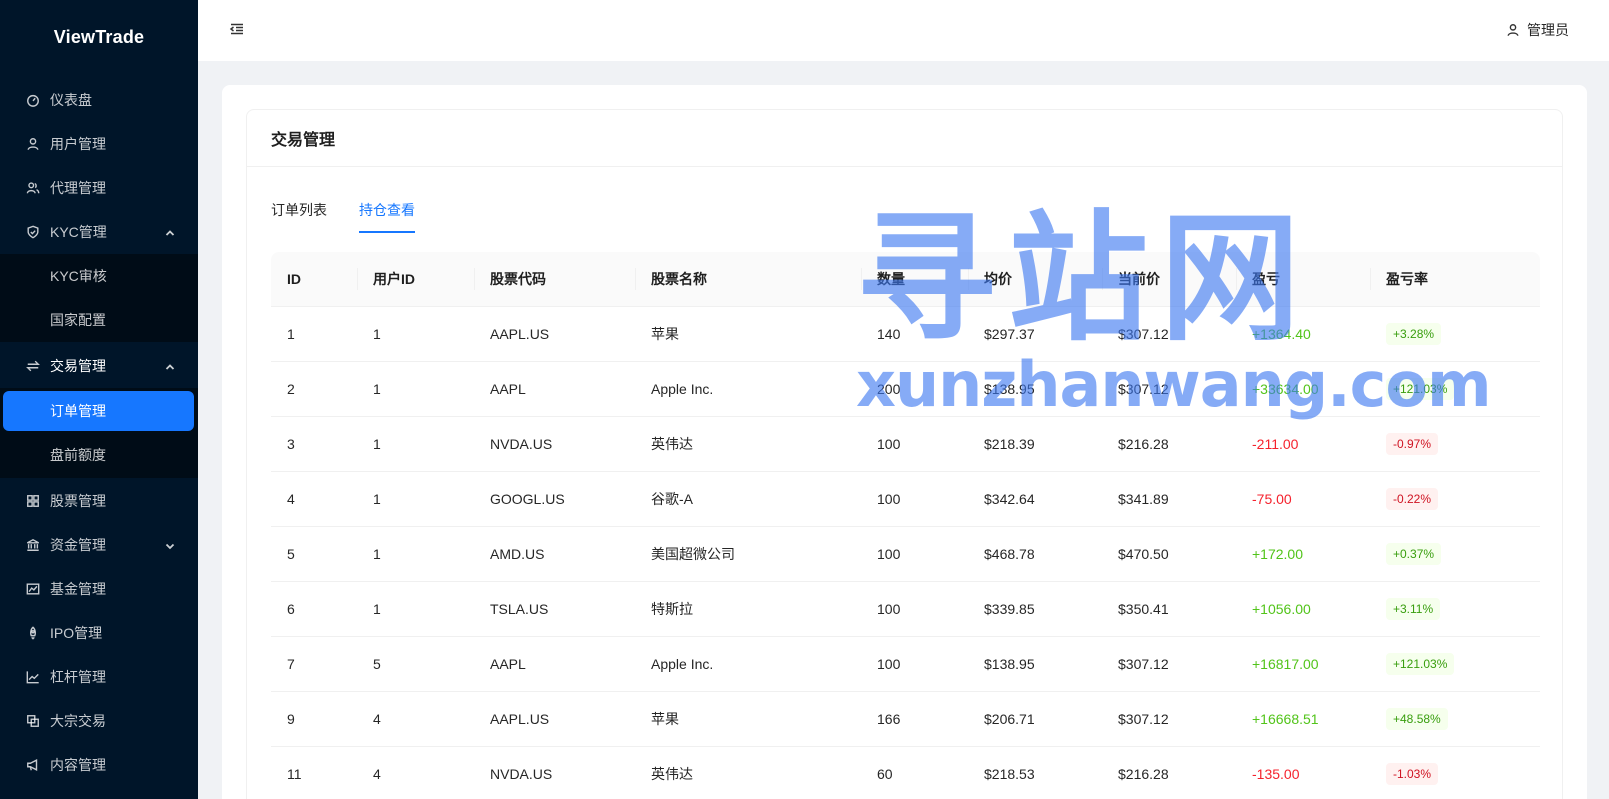 The height and width of the screenshot is (799, 1609). Describe the element at coordinates (291, 718) in the screenshot. I see `cell-value: 9` at that location.